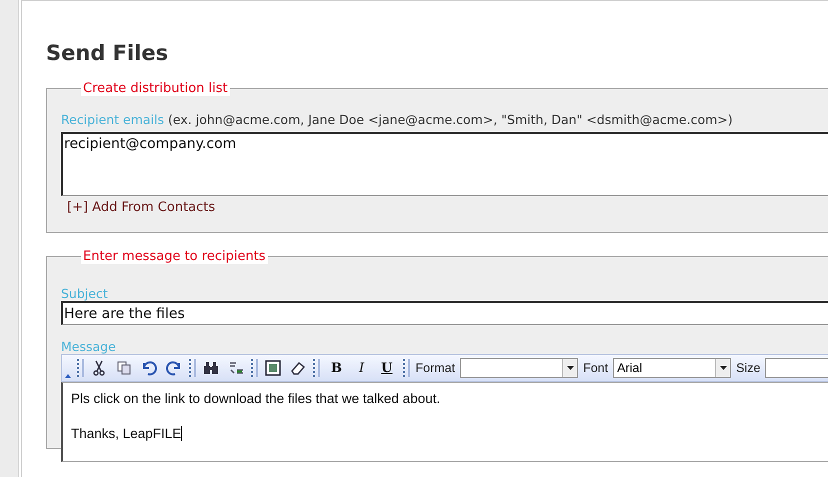 The height and width of the screenshot is (477, 828). What do you see at coordinates (361, 368) in the screenshot?
I see `italic-button: I` at bounding box center [361, 368].